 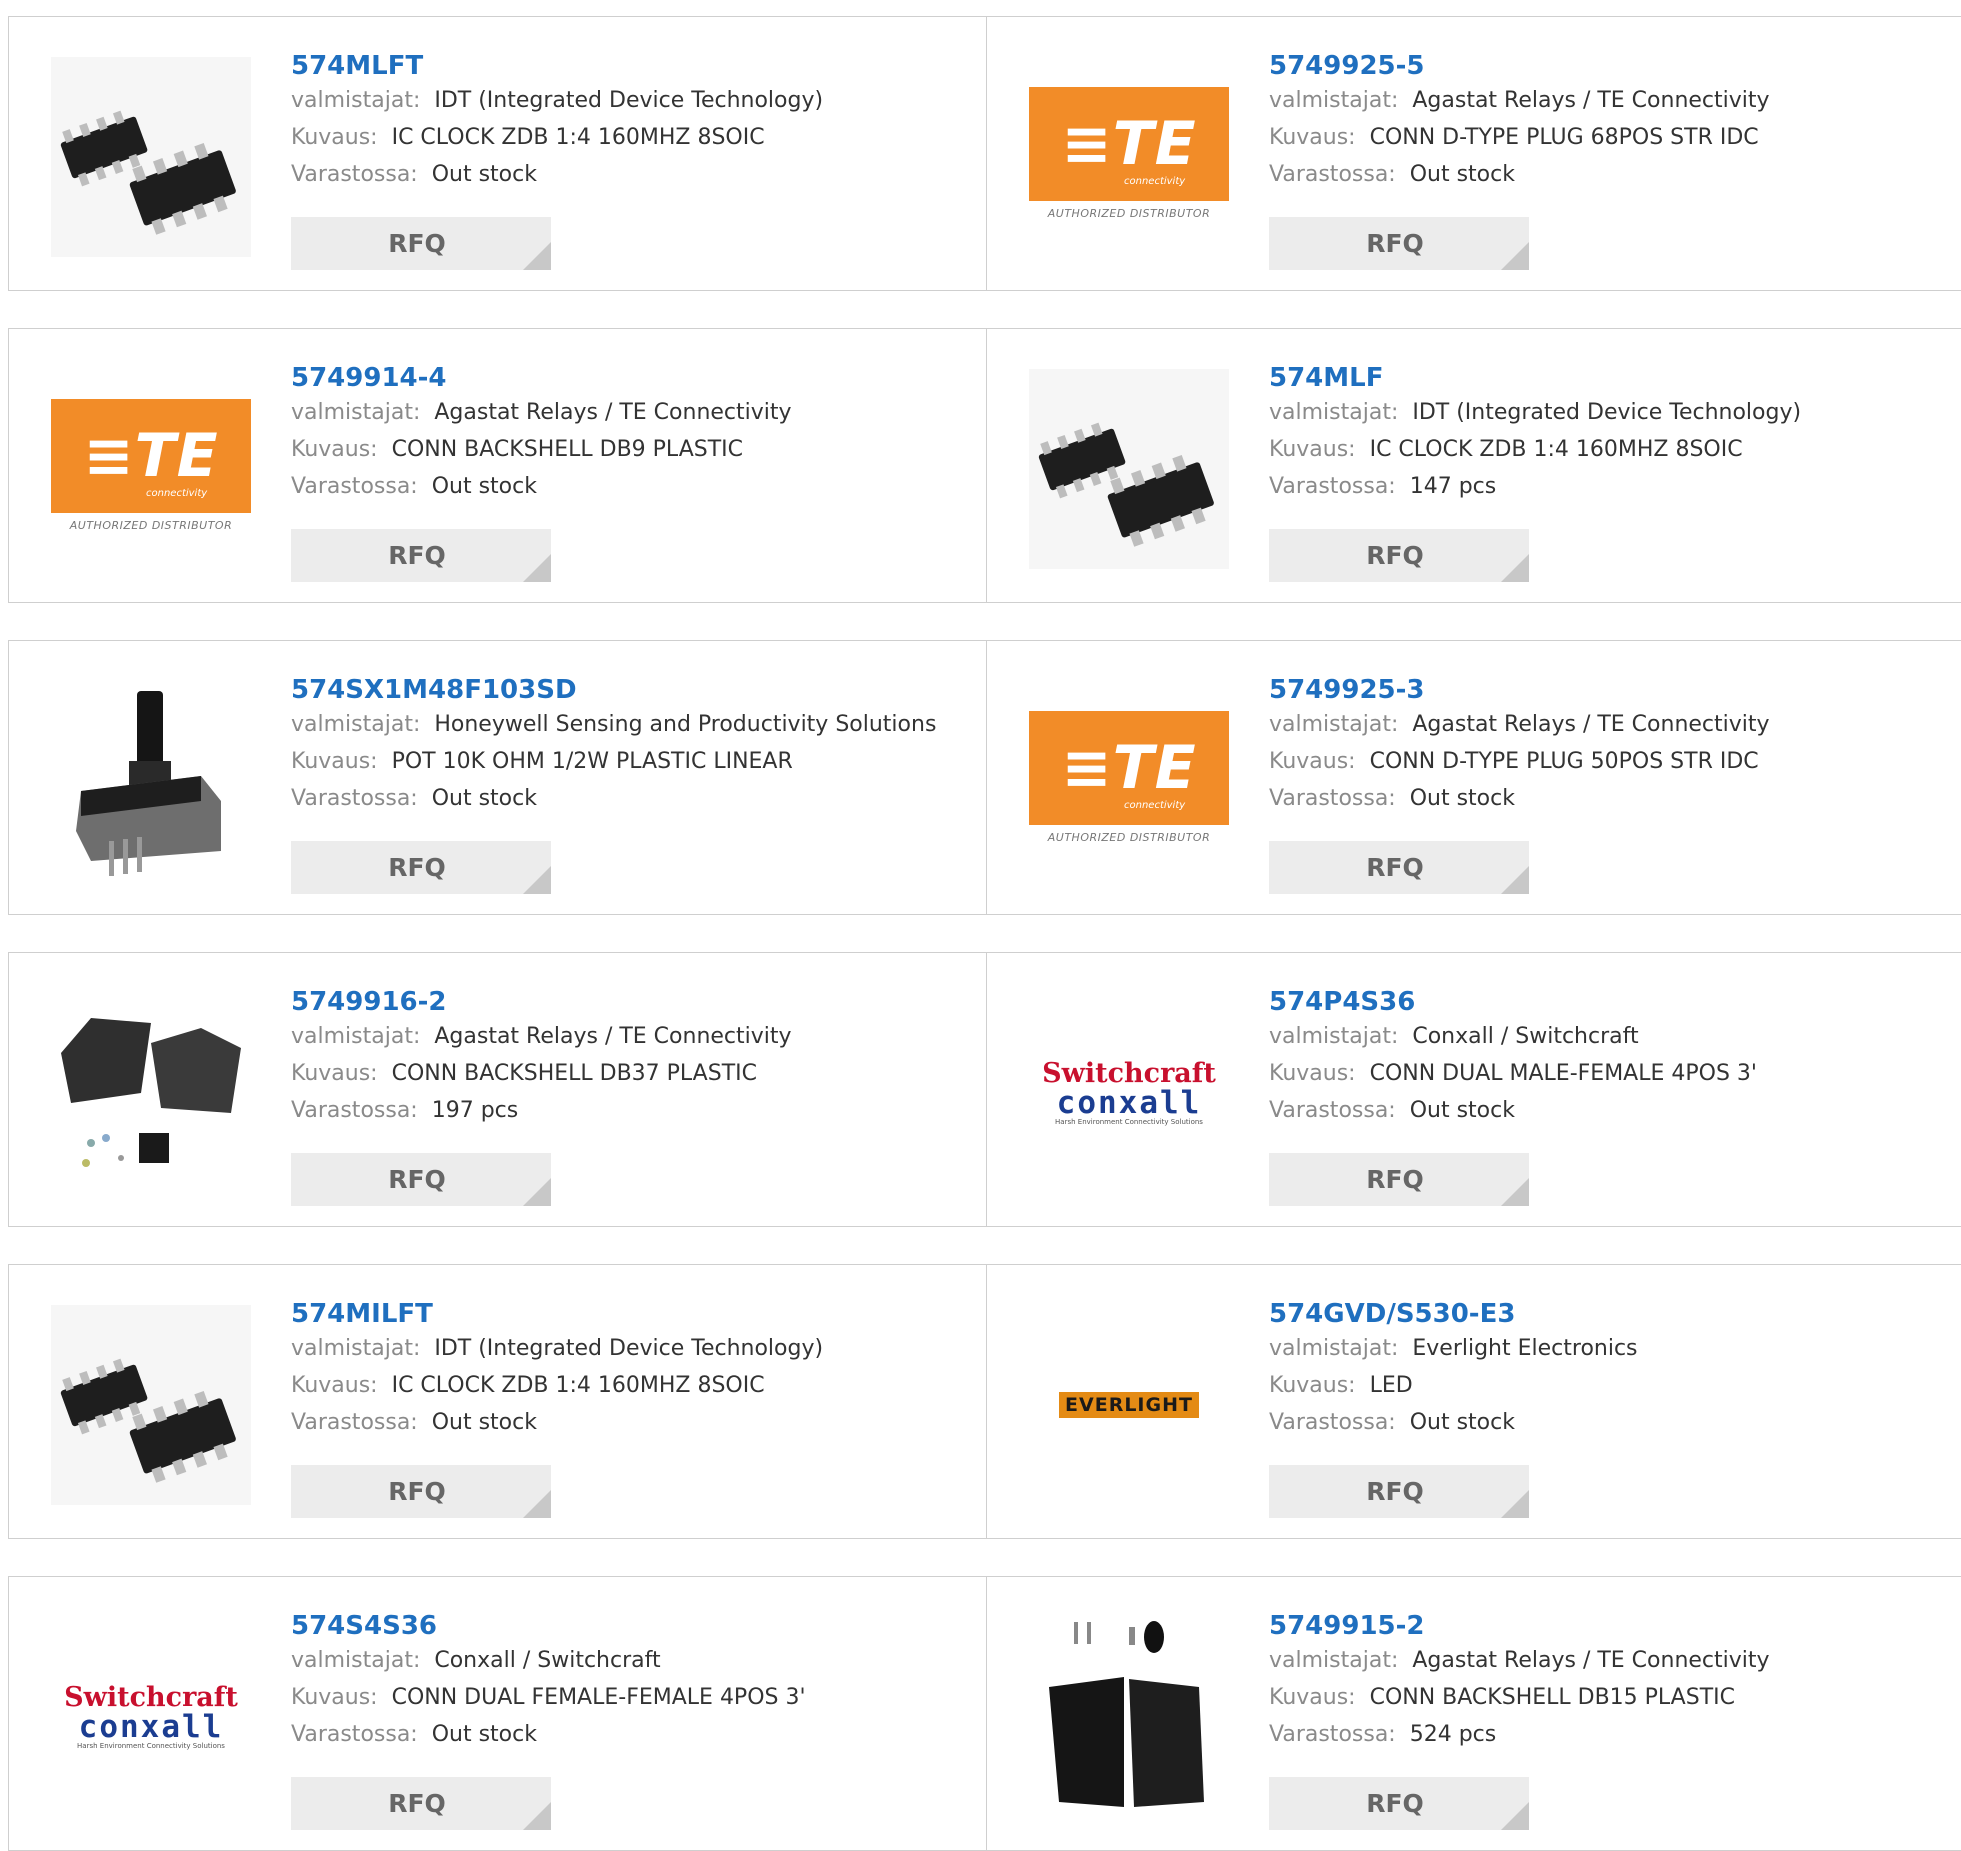 I want to click on description-line: Kuvaus: CONN DUAL MALE-FEMALE 4POS 3', so click(x=1610, y=1073).